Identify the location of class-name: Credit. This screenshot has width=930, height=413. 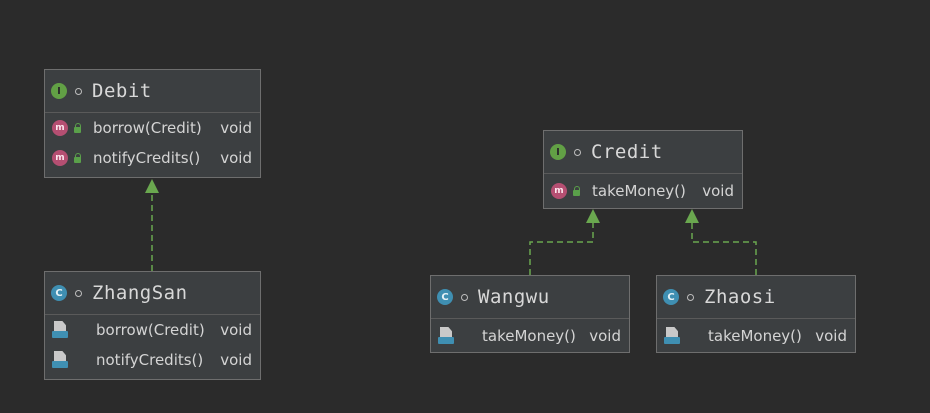
(627, 152).